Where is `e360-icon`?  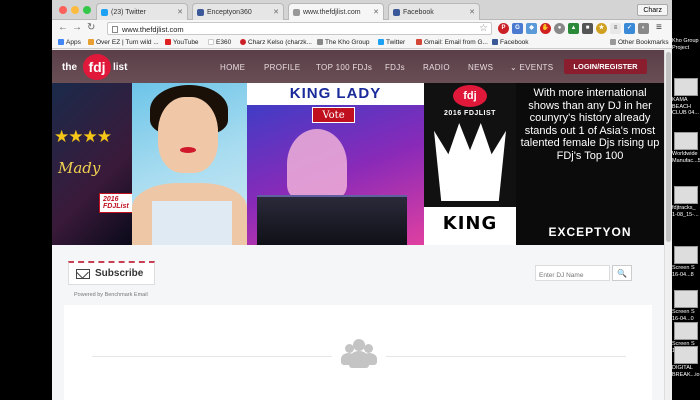 e360-icon is located at coordinates (211, 42).